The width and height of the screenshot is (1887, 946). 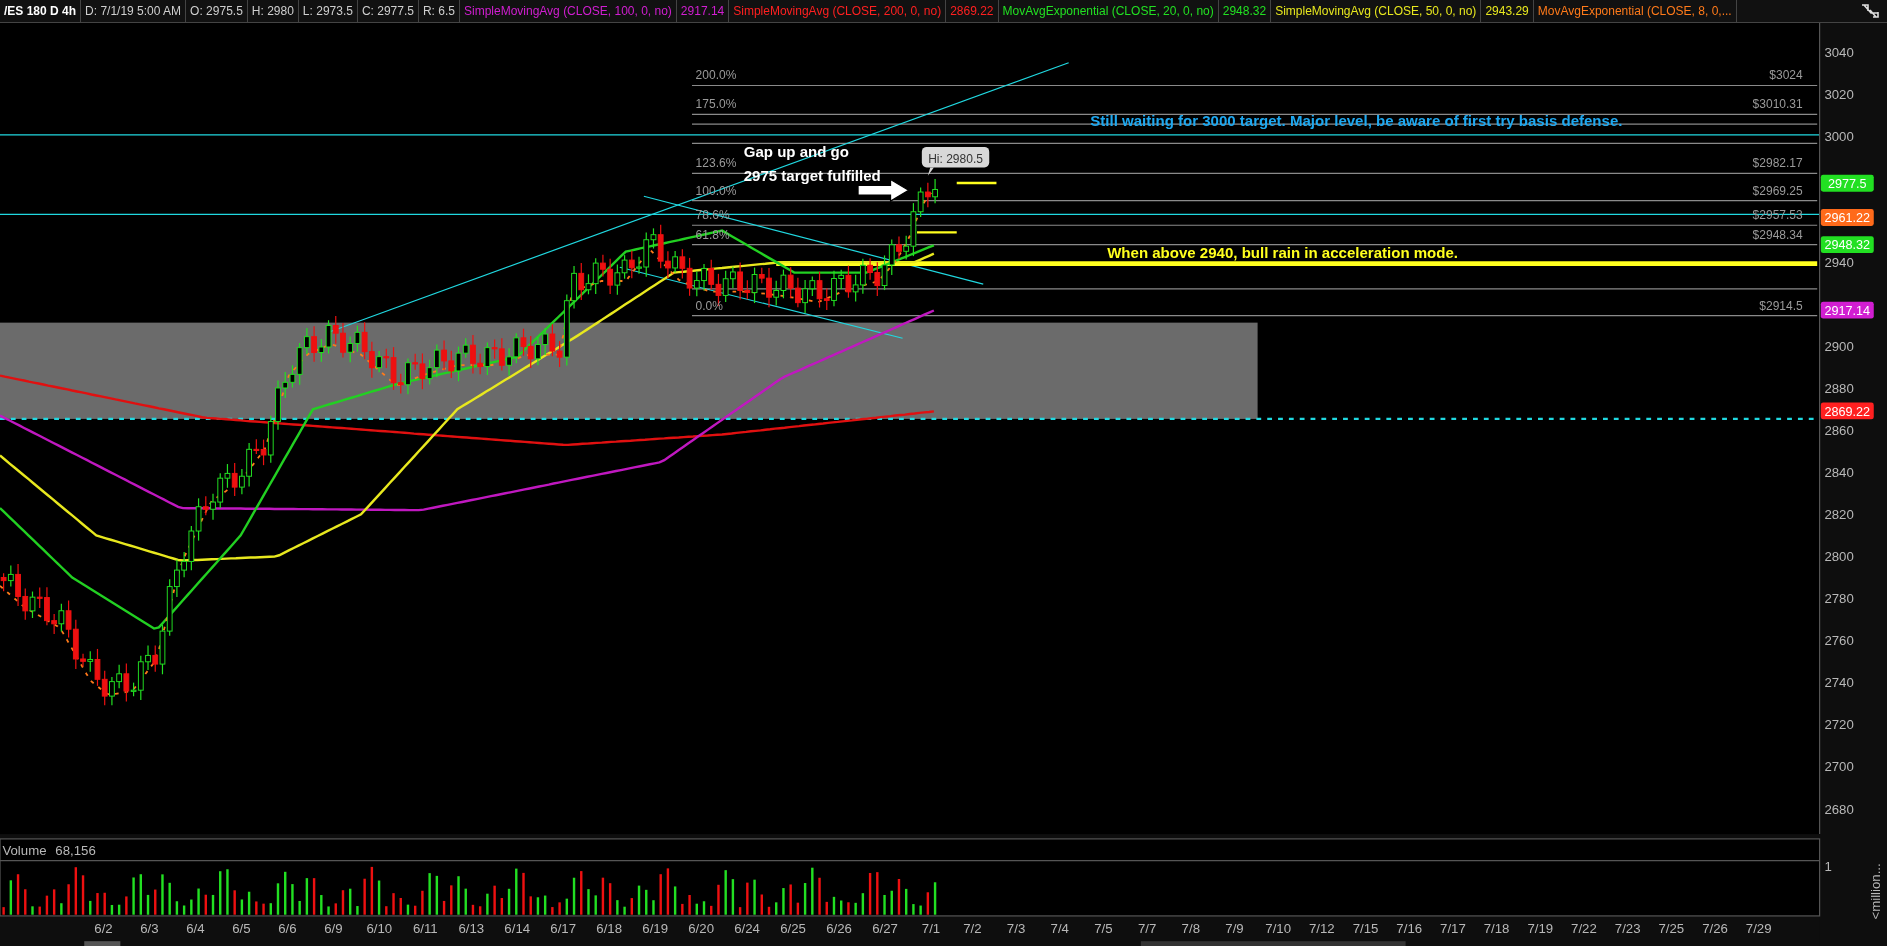 What do you see at coordinates (517, 928) in the screenshot?
I see `date-axis-label: 6/14` at bounding box center [517, 928].